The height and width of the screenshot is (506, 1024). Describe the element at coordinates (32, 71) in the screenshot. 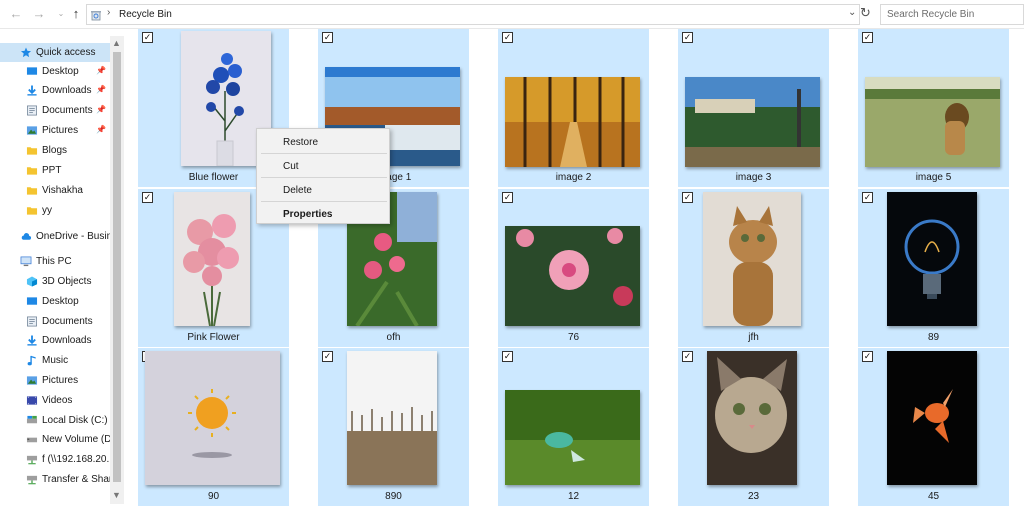

I see `desktop-icon` at that location.